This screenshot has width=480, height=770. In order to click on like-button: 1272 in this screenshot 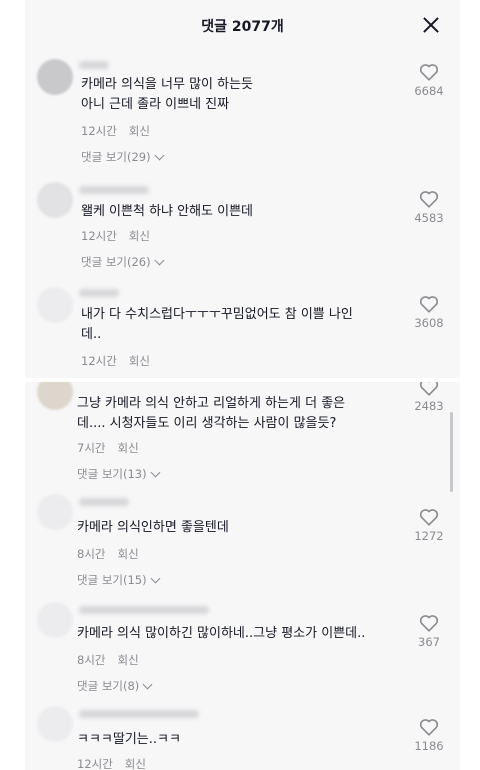, I will do `click(429, 525)`.